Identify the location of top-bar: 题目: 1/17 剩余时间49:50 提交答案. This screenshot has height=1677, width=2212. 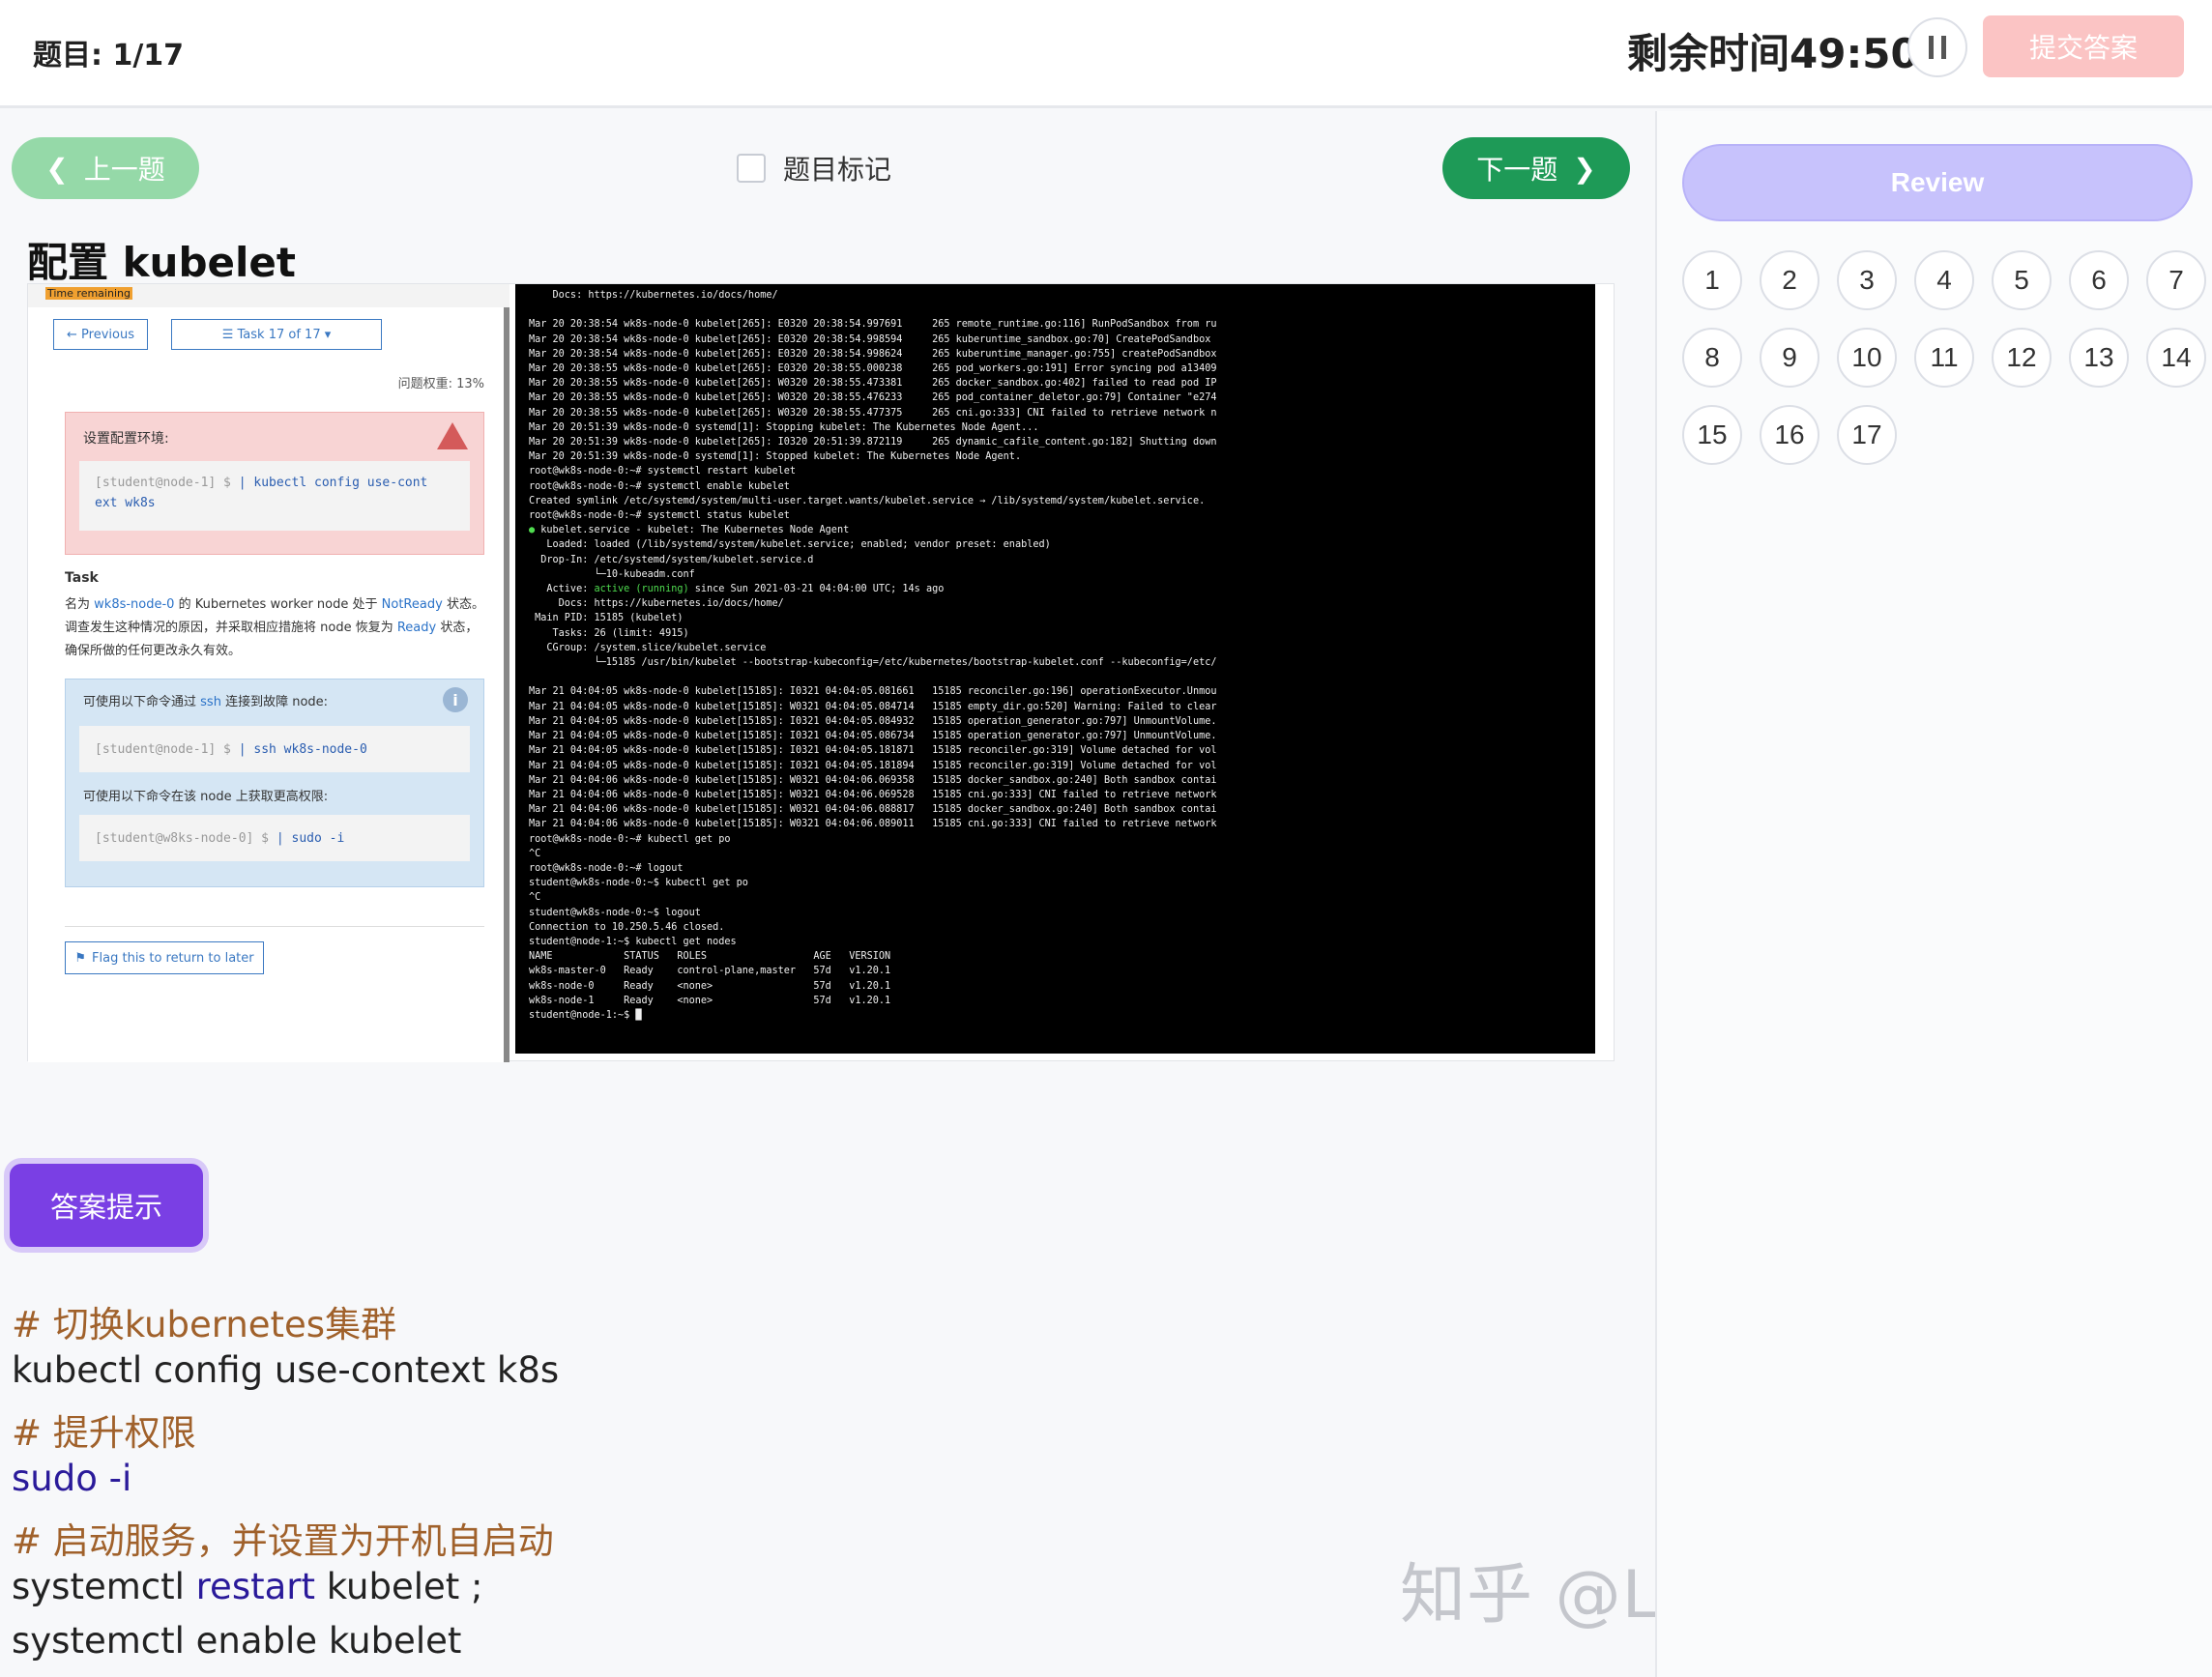
(1106, 54).